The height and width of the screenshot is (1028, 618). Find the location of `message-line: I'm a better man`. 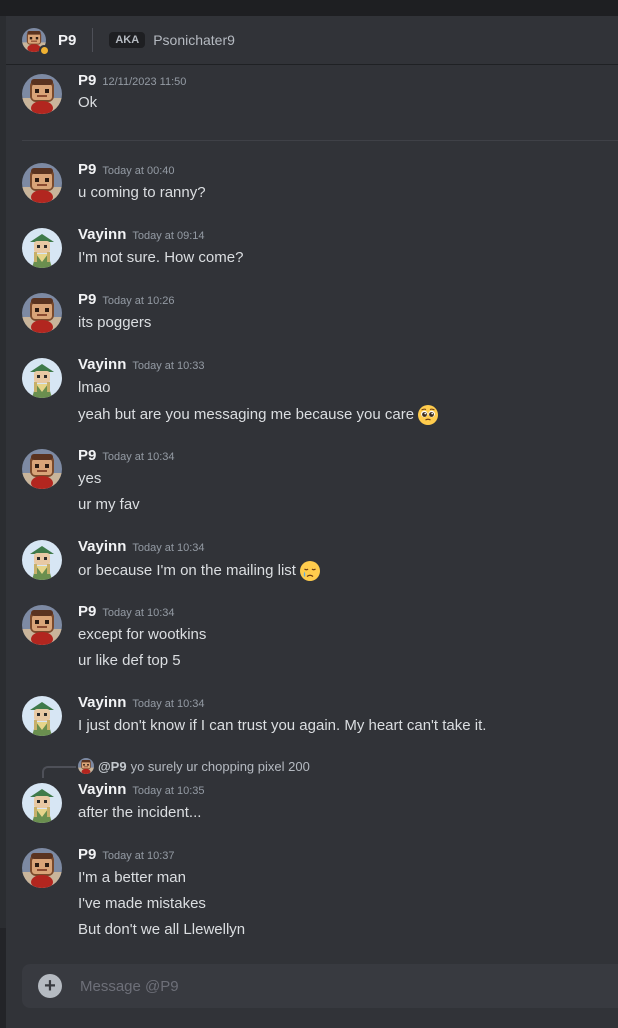

message-line: I'm a better man is located at coordinates (132, 877).